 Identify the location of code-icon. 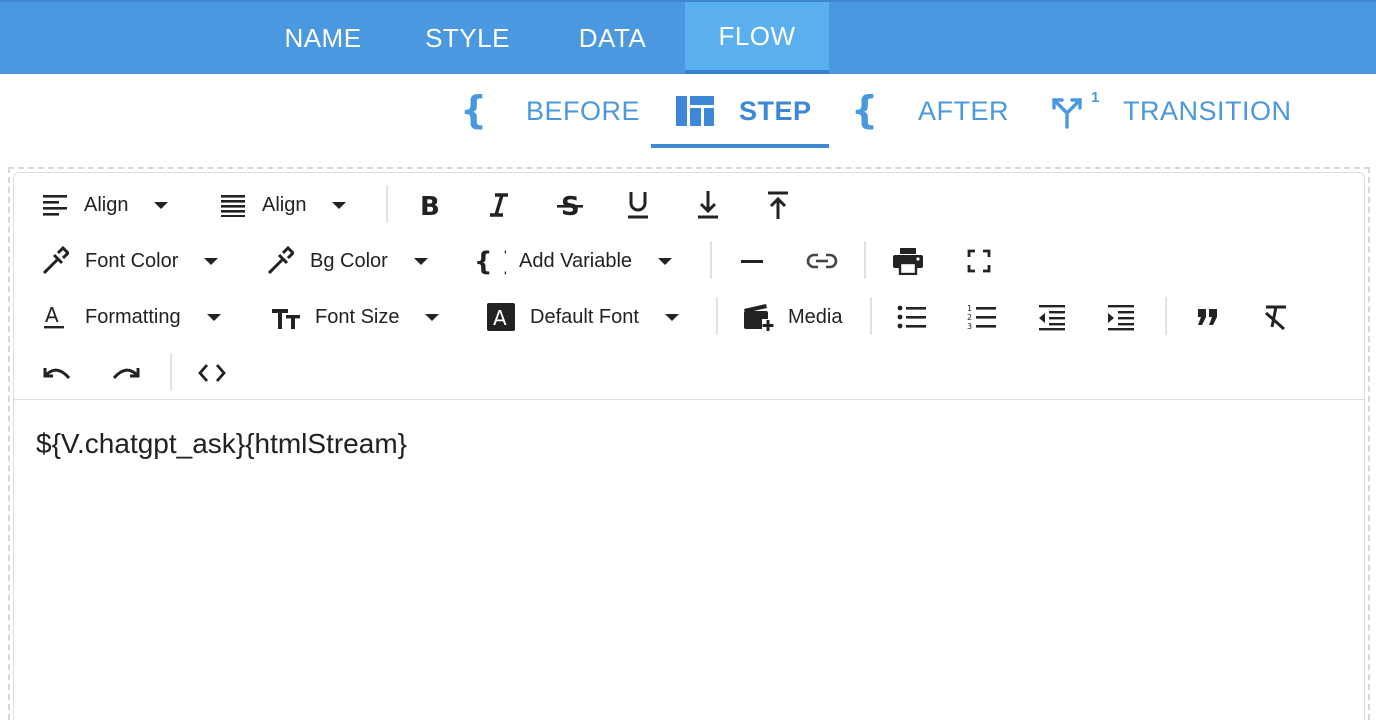
(212, 373).